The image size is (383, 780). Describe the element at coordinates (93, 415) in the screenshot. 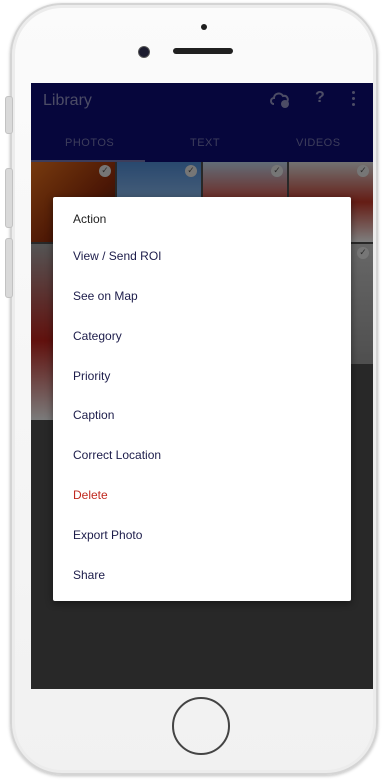

I see `menu-item-caption: Caption` at that location.